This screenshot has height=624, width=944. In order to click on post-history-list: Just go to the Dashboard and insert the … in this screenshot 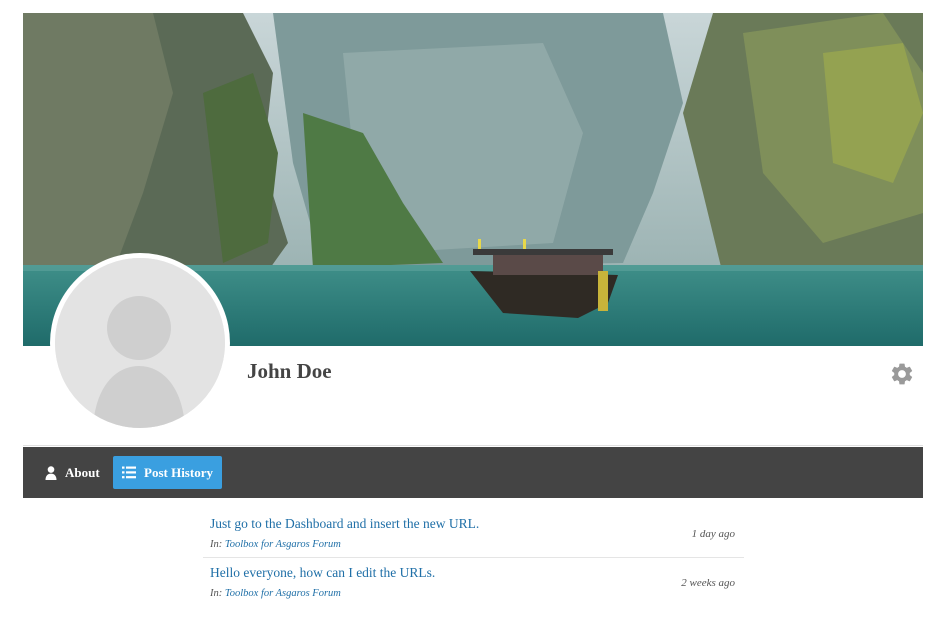, I will do `click(473, 557)`.